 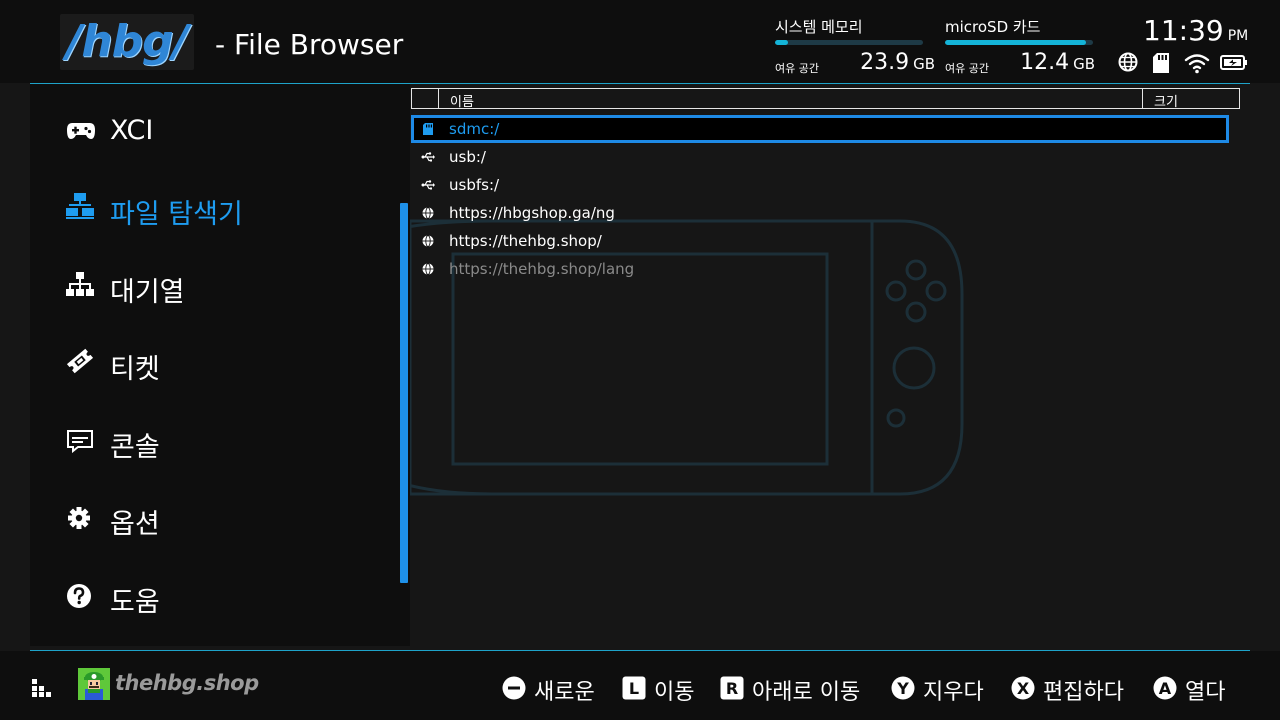 What do you see at coordinates (1205, 692) in the screenshot?
I see `hint-label: 열다` at bounding box center [1205, 692].